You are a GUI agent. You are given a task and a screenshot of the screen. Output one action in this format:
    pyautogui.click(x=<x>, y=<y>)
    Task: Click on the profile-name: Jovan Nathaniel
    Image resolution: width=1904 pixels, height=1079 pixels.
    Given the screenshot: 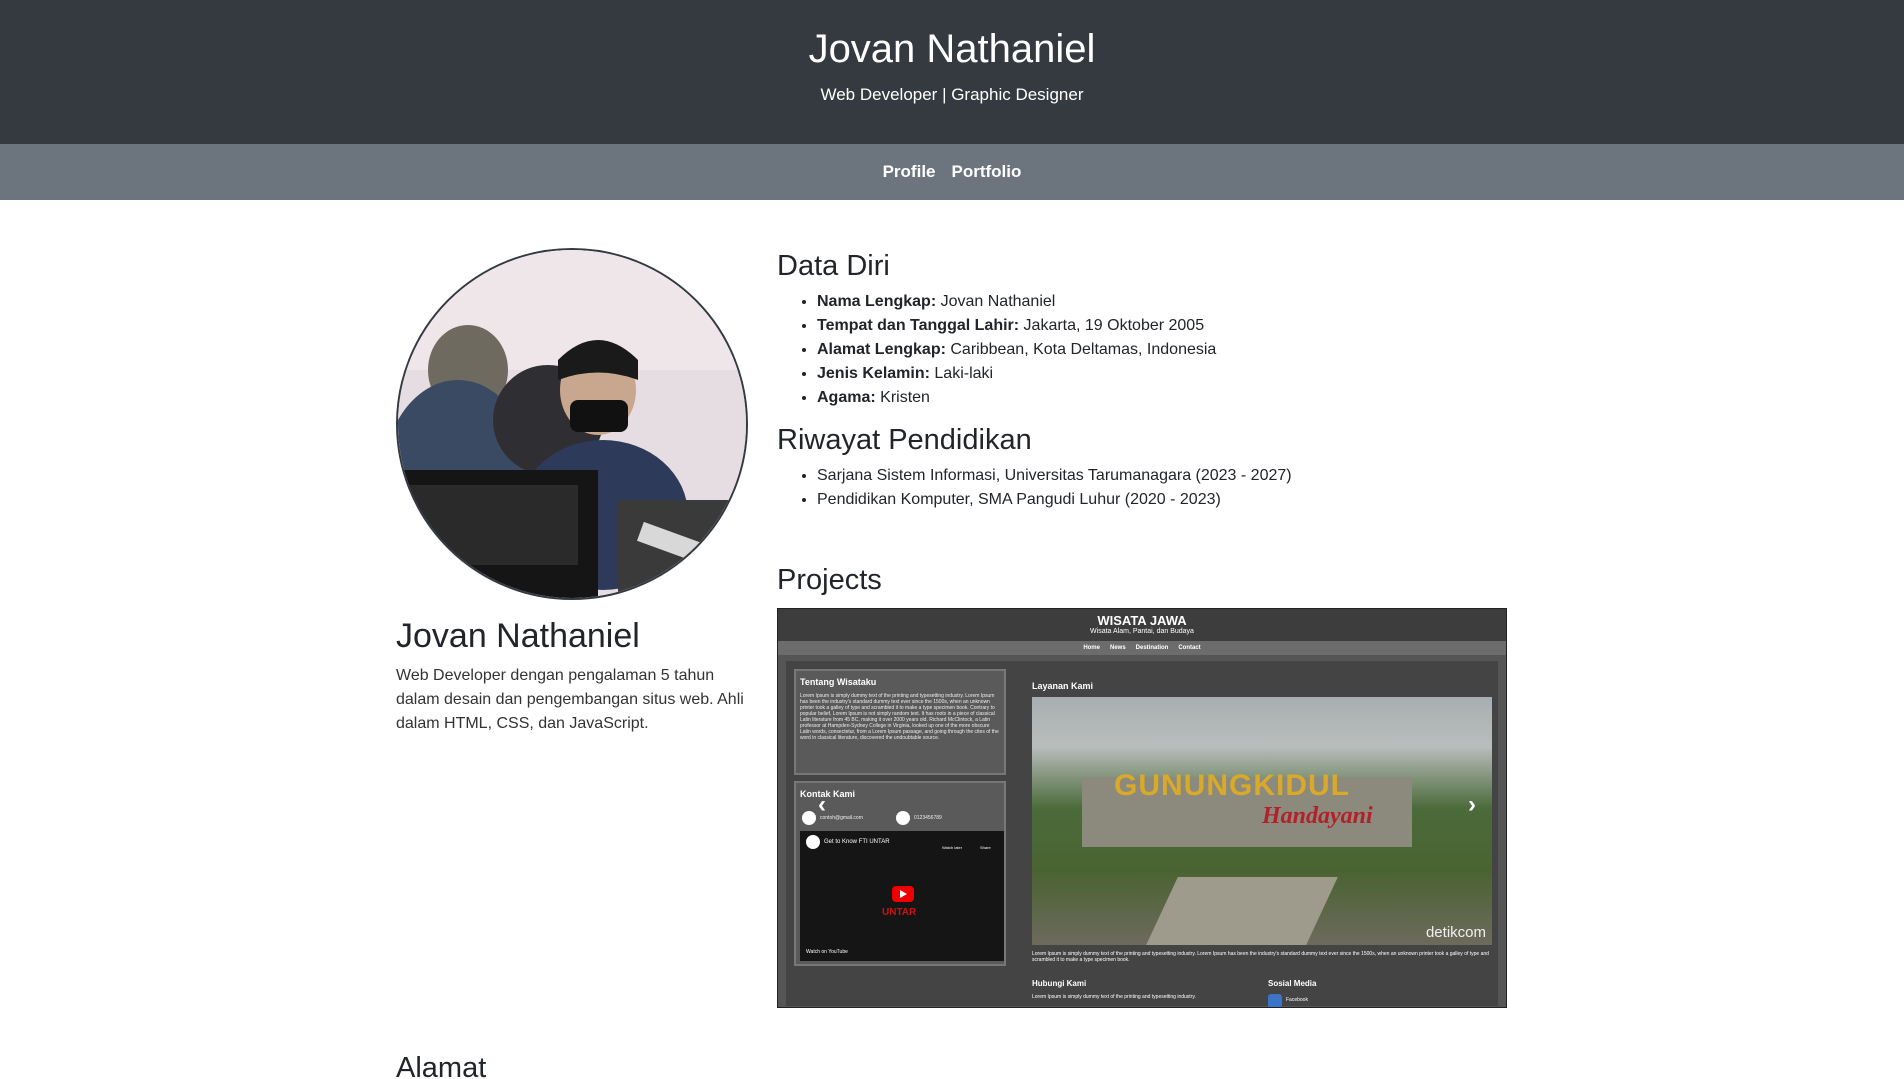 What is the action you would take?
    pyautogui.click(x=518, y=636)
    